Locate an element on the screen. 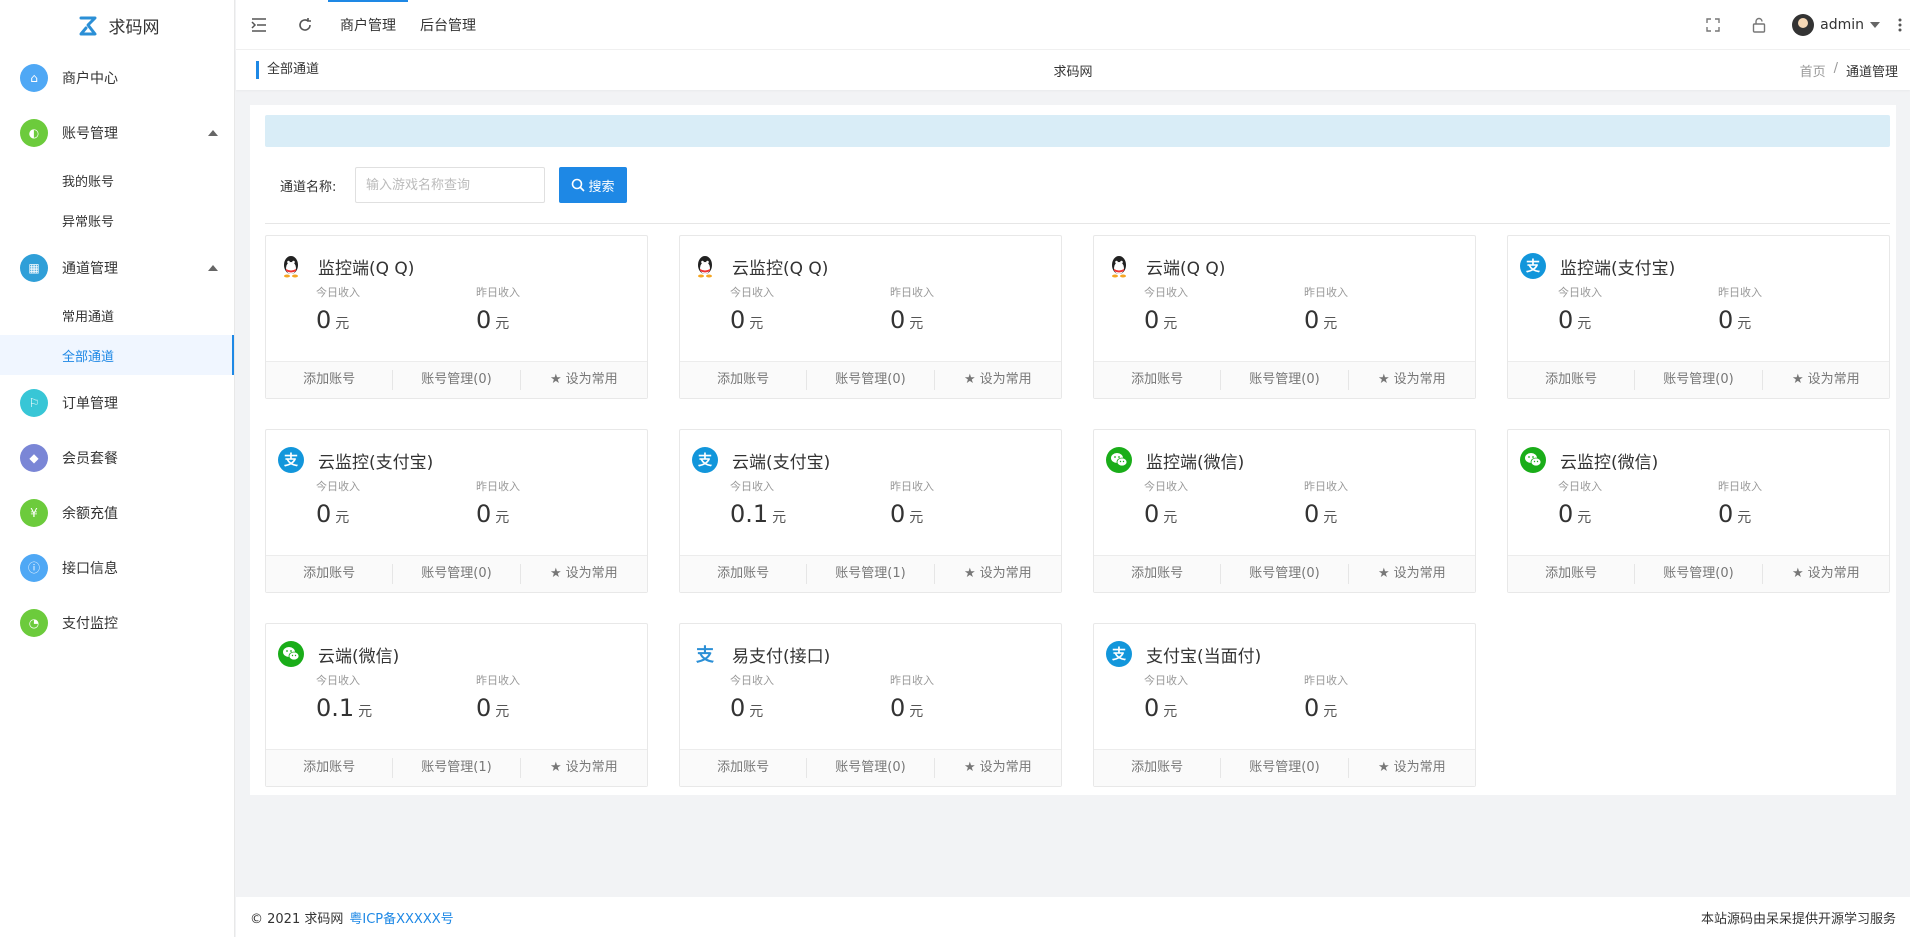  sidebar-subitem-2-0: 常用通道 is located at coordinates (117, 315).